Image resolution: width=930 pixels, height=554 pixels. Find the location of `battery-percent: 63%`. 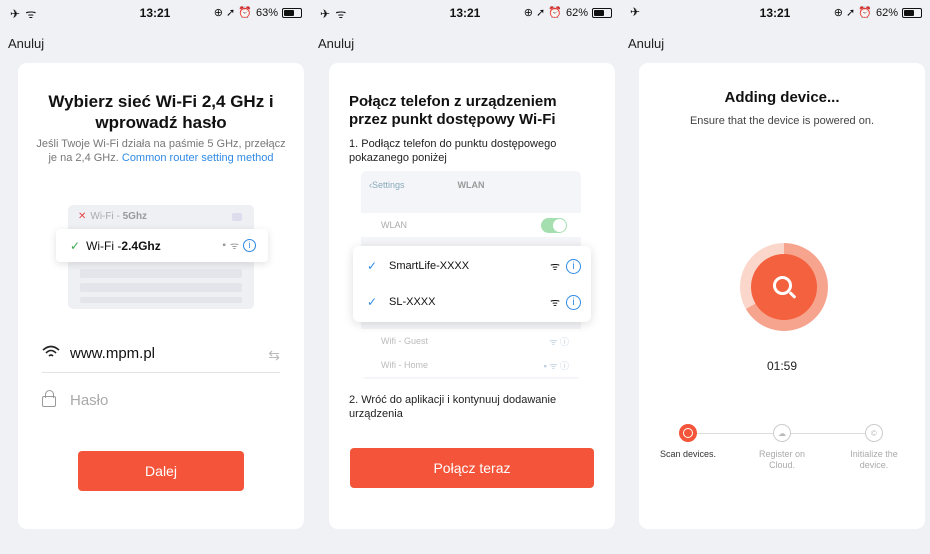

battery-percent: 63% is located at coordinates (266, 12).